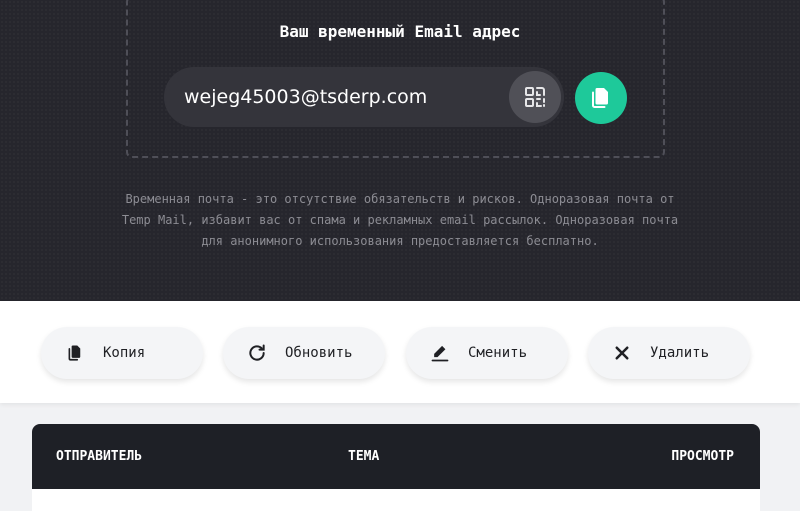 This screenshot has height=511, width=800. What do you see at coordinates (99, 456) in the screenshot?
I see `column-sender: ОТПРАВИТЕЛЬ` at bounding box center [99, 456].